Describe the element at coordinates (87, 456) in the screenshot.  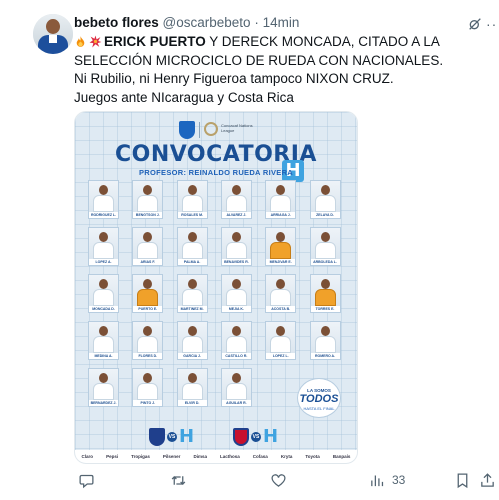
I see `sponsor-logo: Claro` at that location.